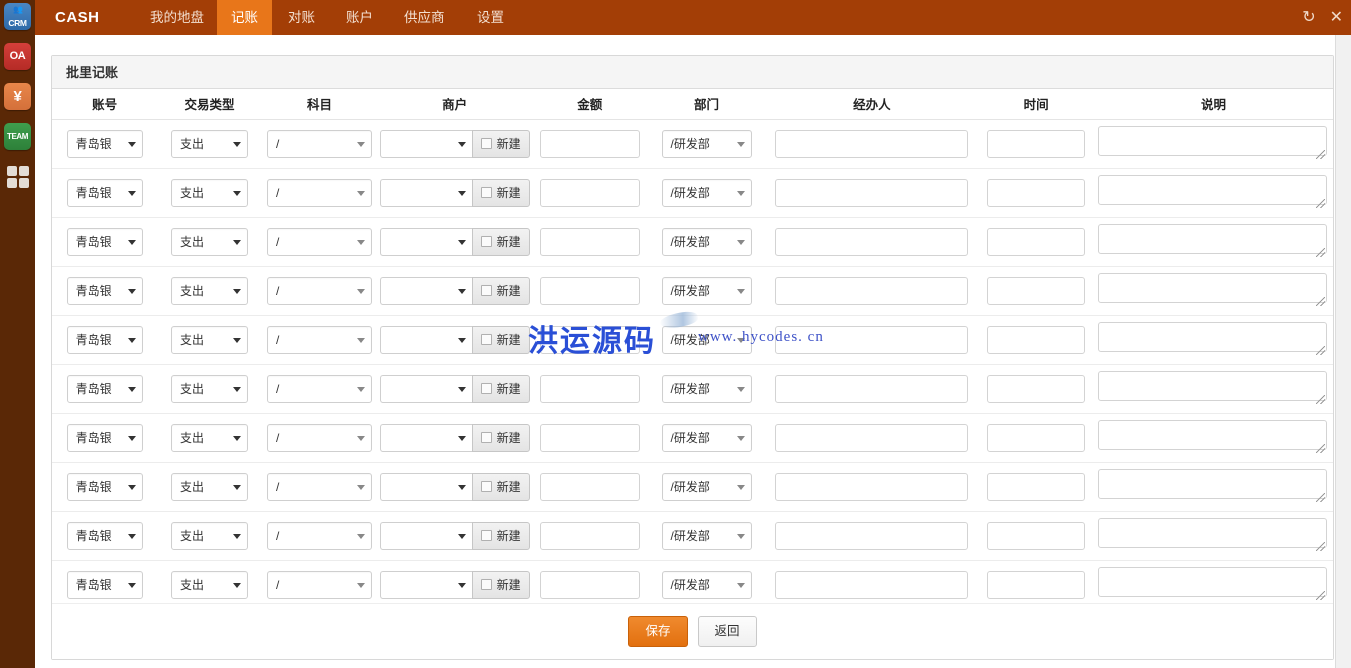  Describe the element at coordinates (727, 631) in the screenshot. I see `back-button: 返回` at that location.